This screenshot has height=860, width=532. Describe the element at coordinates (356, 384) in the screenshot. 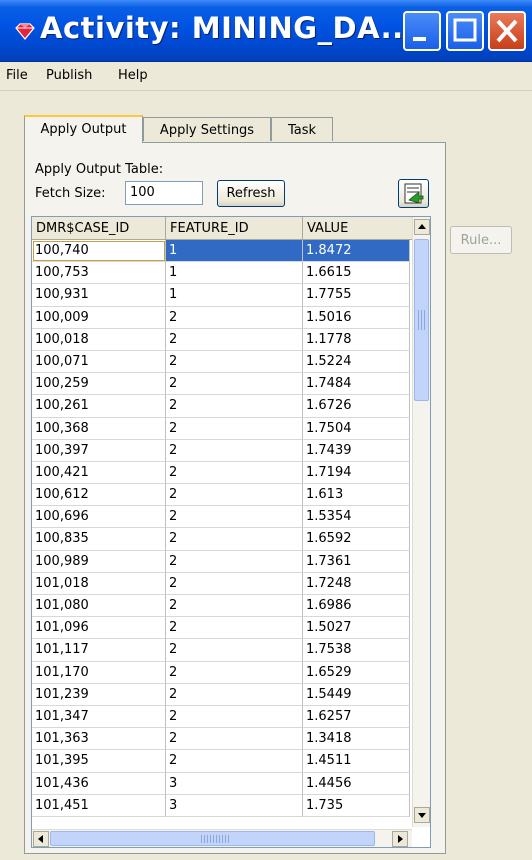

I see `value-cell: 1.7484` at that location.